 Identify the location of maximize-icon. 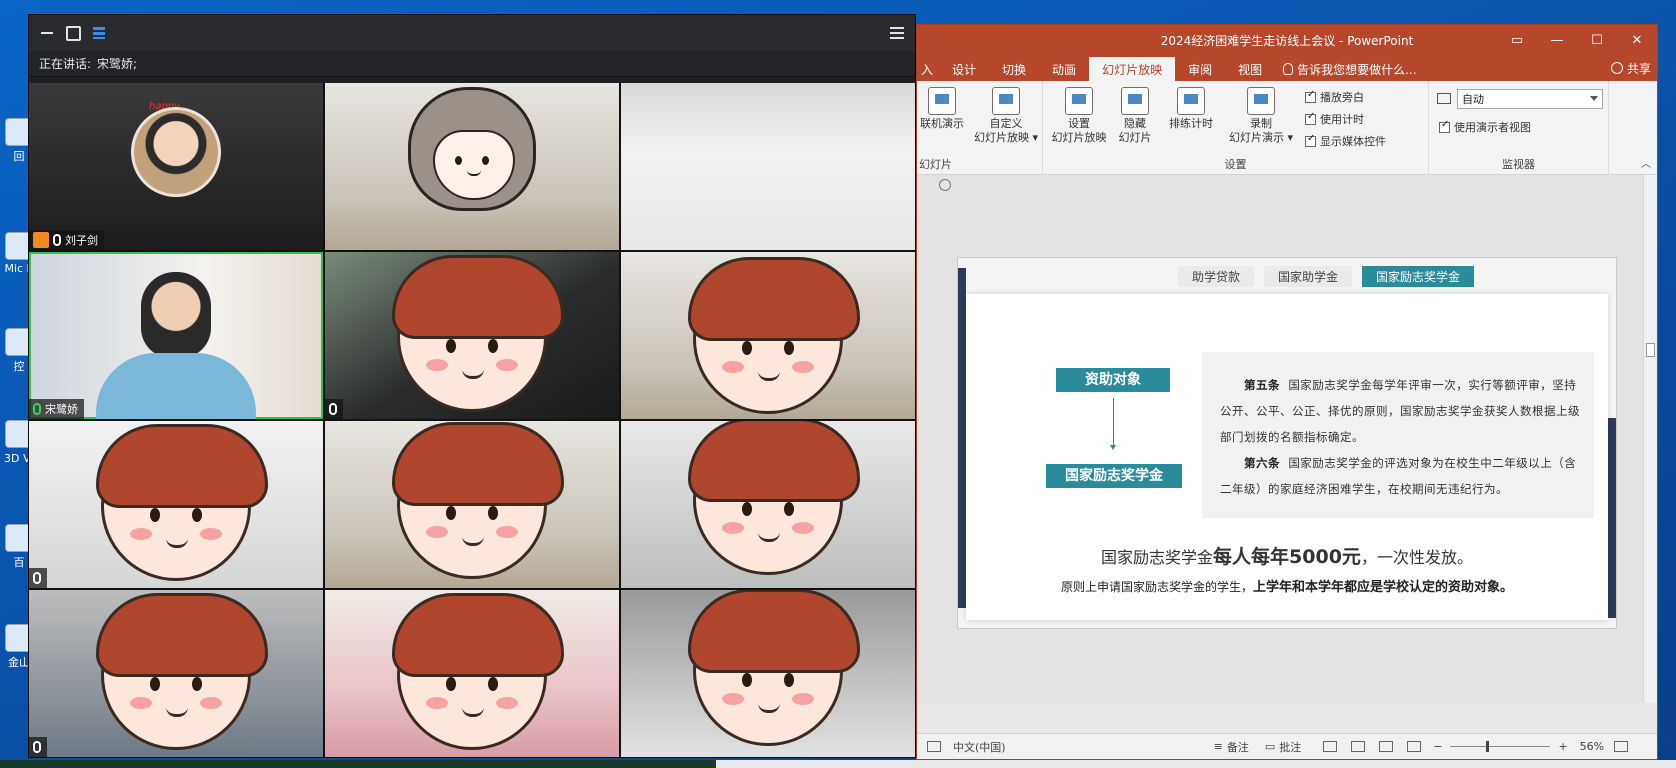
(73, 33).